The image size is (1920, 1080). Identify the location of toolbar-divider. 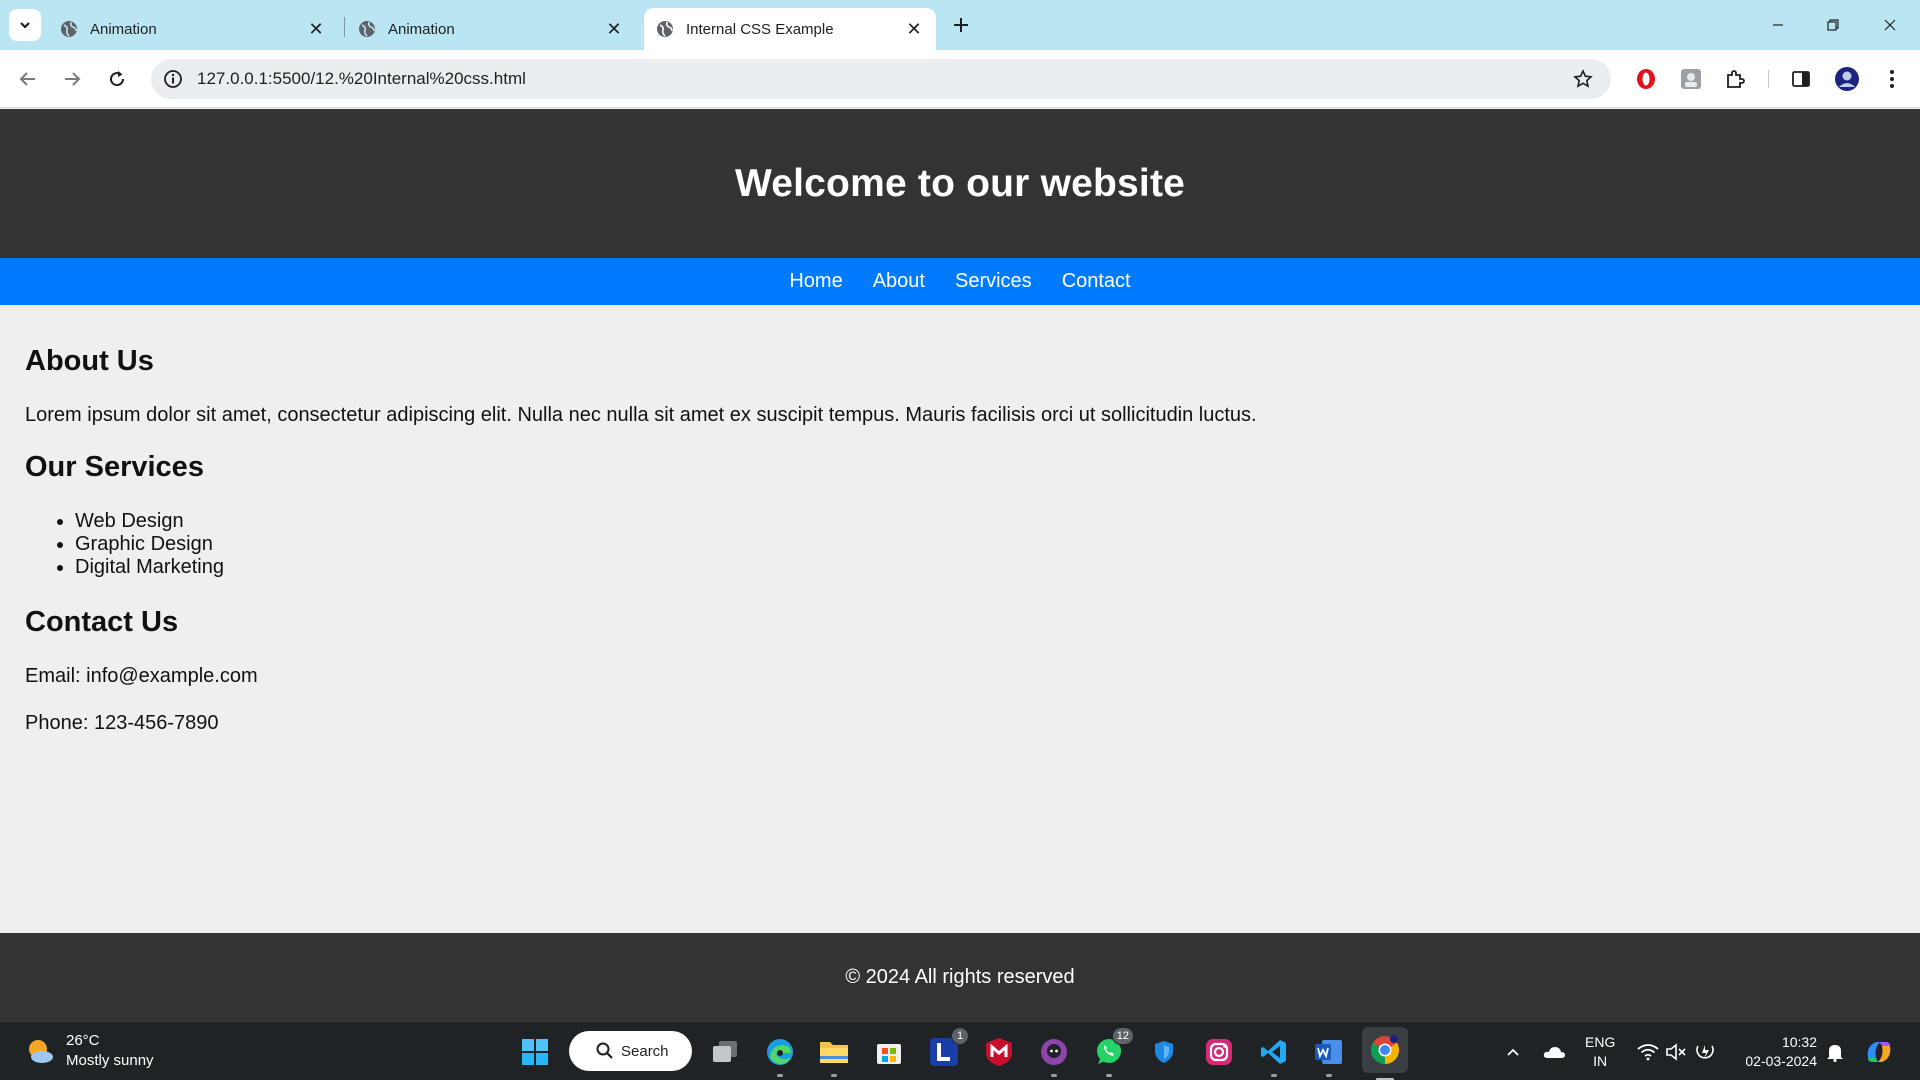
(1768, 79).